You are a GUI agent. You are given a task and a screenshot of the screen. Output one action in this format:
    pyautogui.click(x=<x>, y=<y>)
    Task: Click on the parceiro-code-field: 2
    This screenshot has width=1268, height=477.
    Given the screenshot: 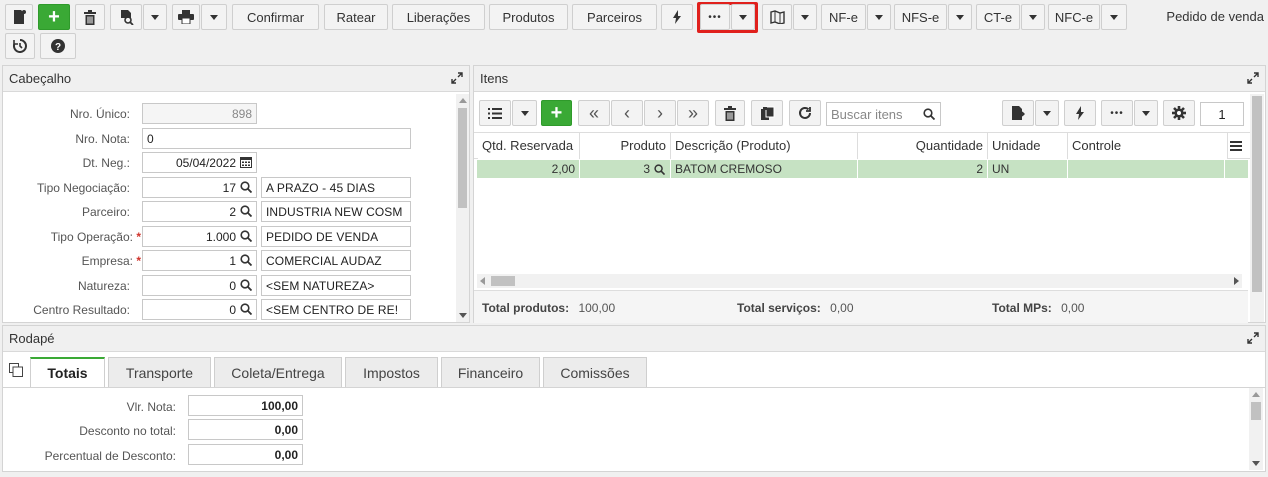 What is the action you would take?
    pyautogui.click(x=199, y=211)
    